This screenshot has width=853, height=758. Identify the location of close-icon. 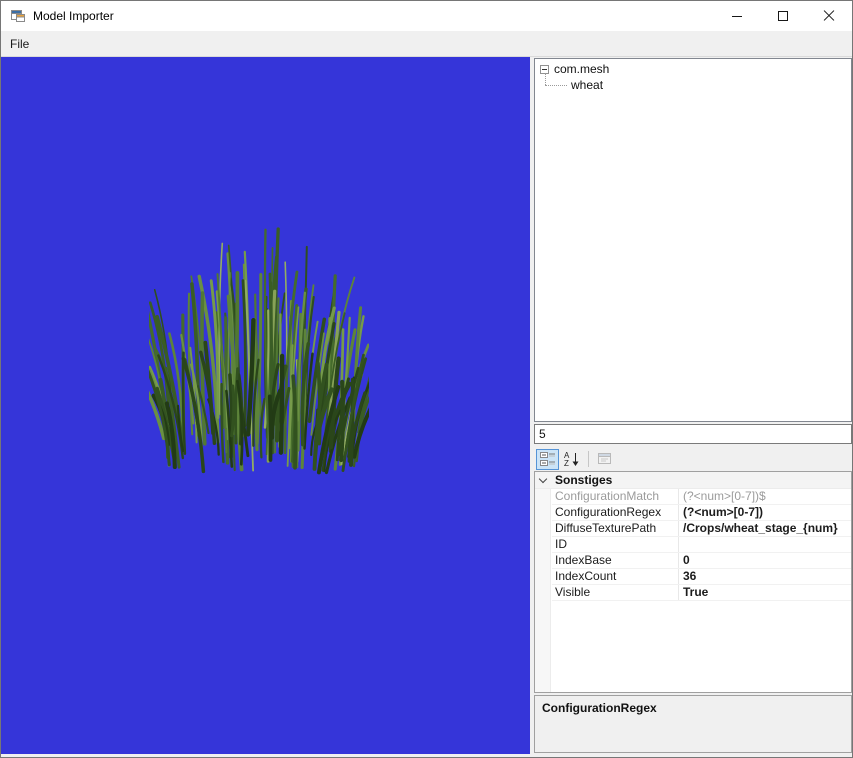
(829, 16).